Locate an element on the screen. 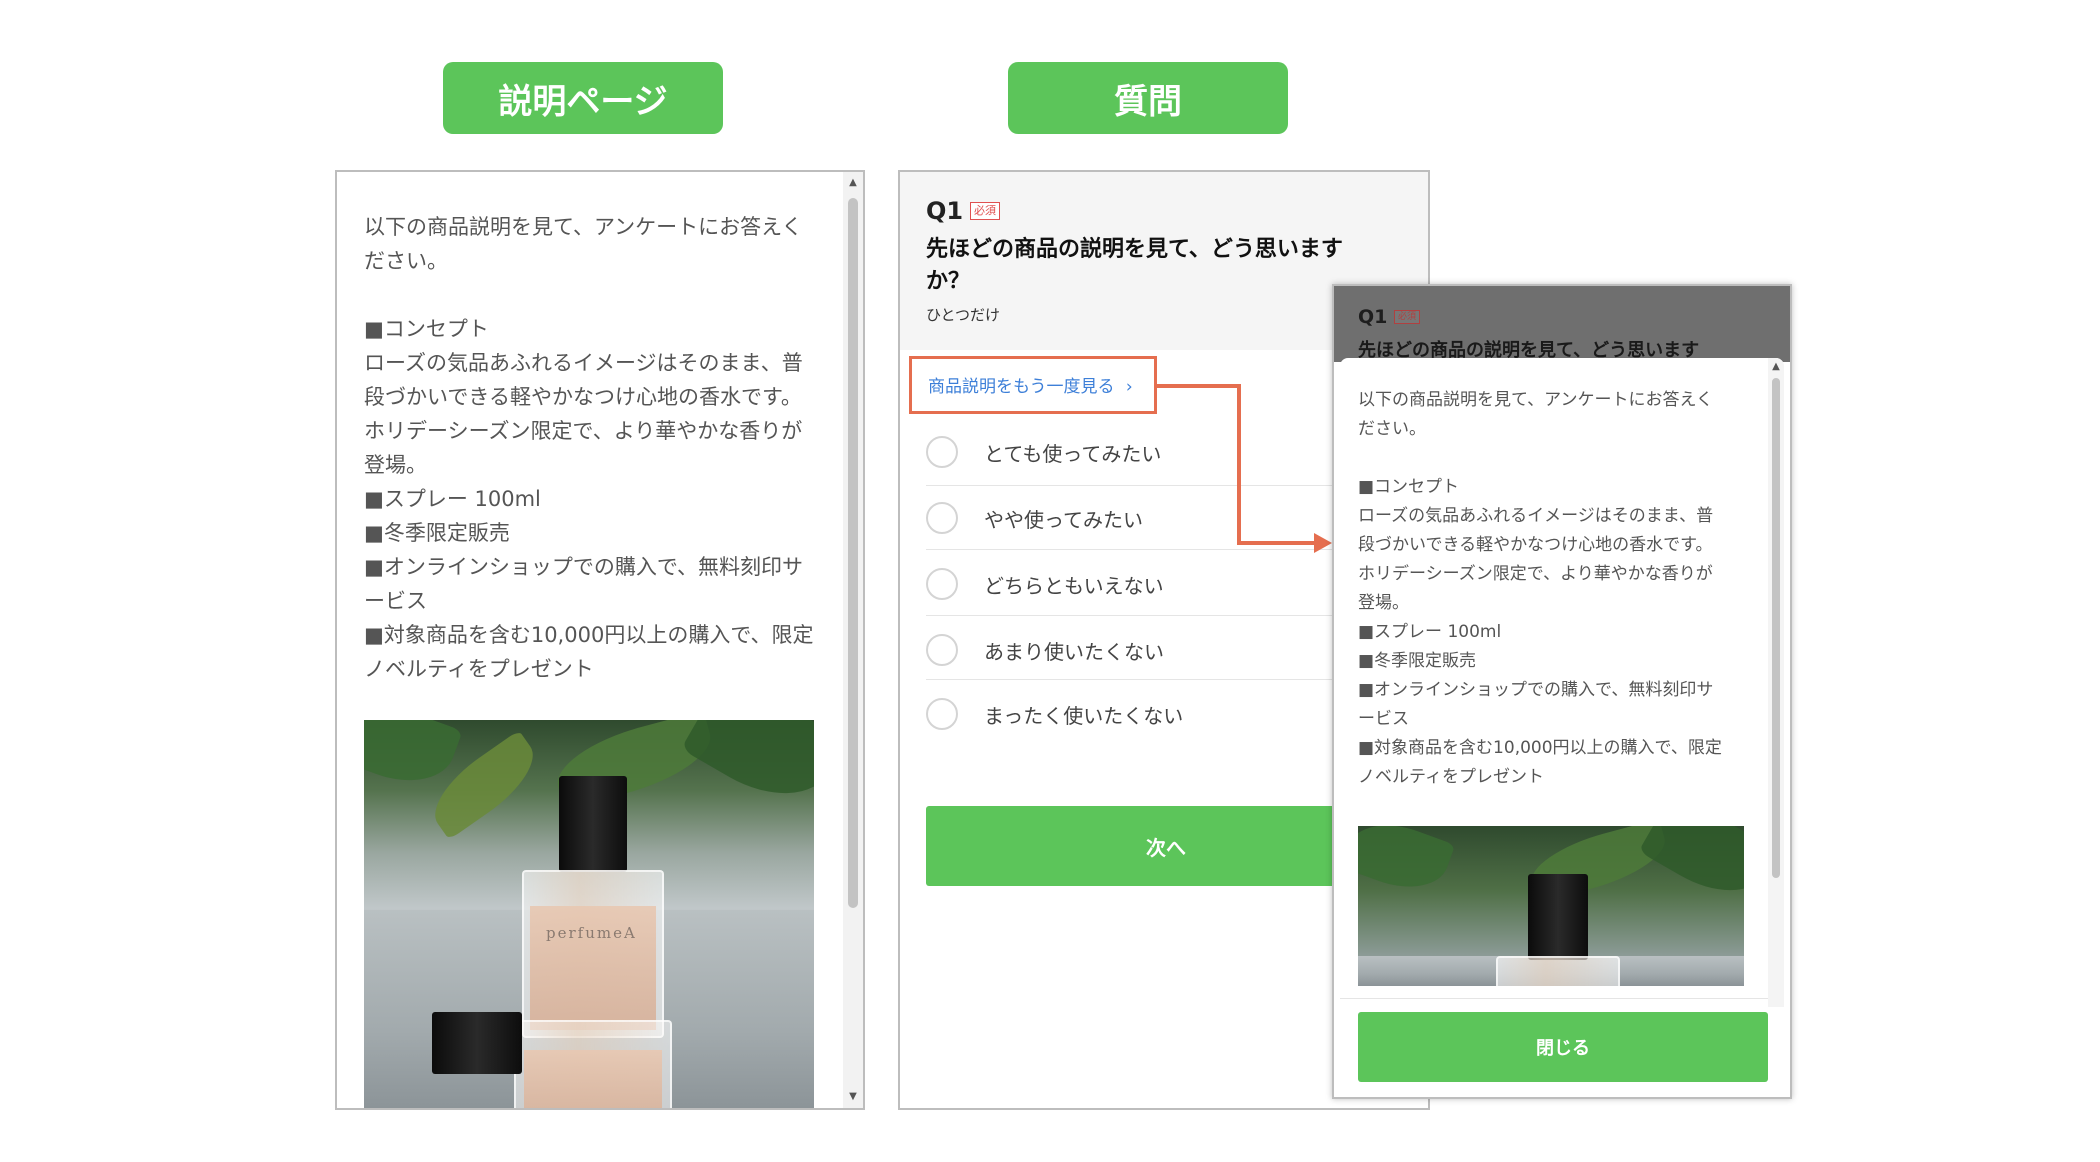  description-scrollbar: ▲ ▼ is located at coordinates (853, 640).